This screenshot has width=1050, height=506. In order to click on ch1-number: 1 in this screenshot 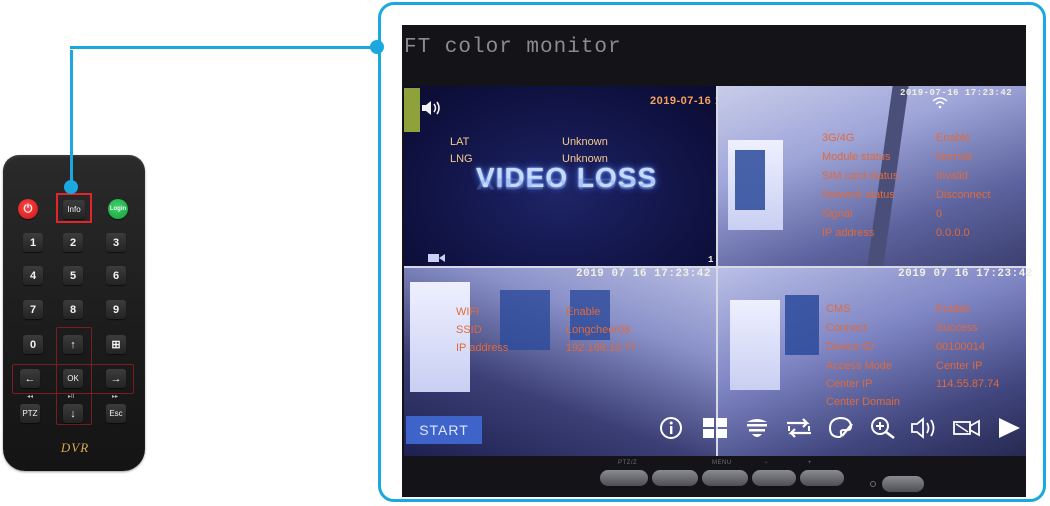, I will do `click(711, 260)`.